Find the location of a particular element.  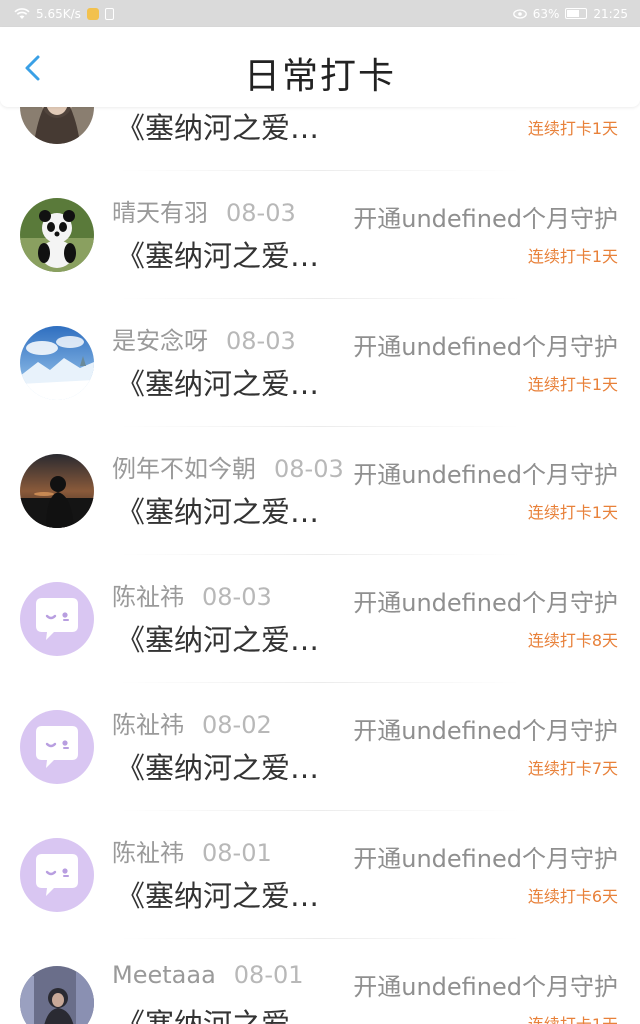

checkin-item: 例年不如今朝 08-03 《塞纳河之爱… 开通undefined个月守护连续打卡1天 is located at coordinates (320, 491).